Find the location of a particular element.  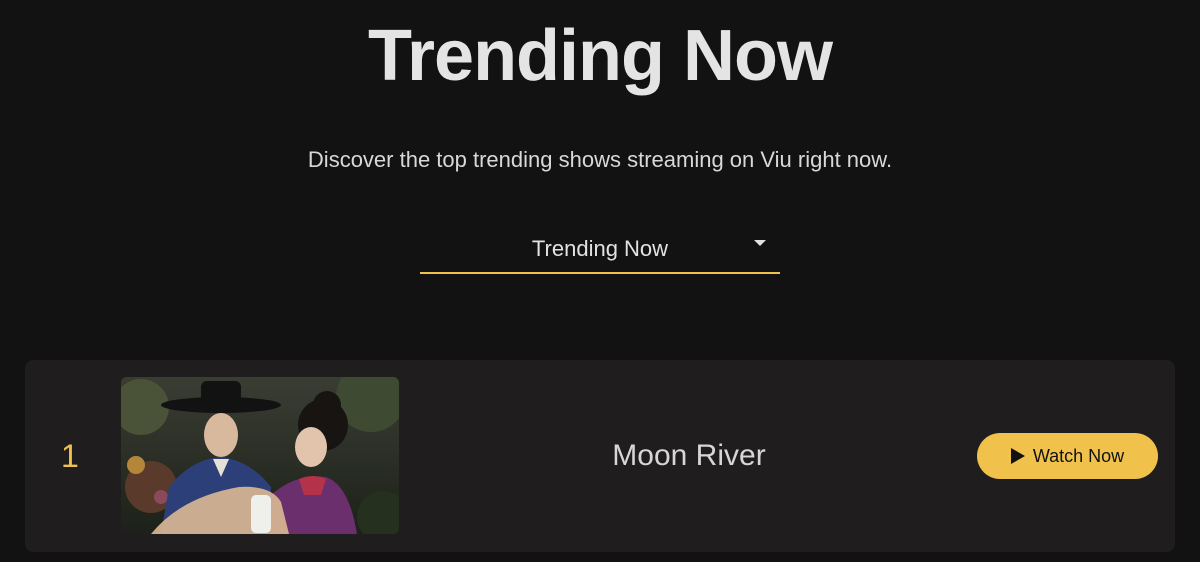

trending-filter-dropdown: Trending Now is located at coordinates (600, 248).